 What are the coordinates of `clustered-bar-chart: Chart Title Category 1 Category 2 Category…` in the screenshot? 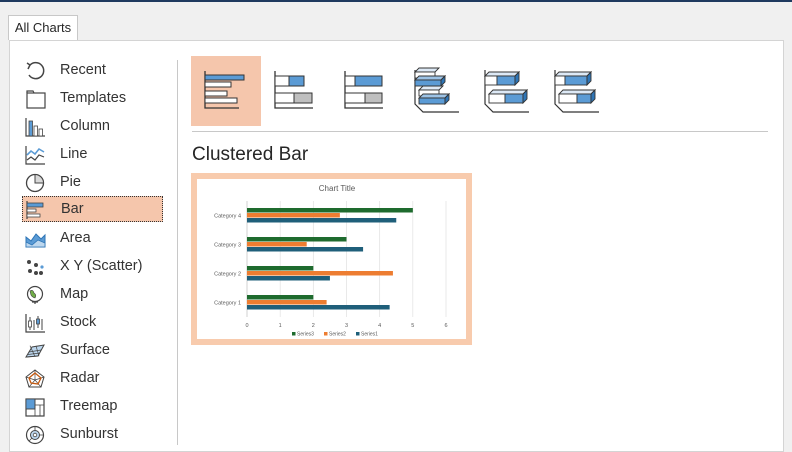 It's located at (330, 261).